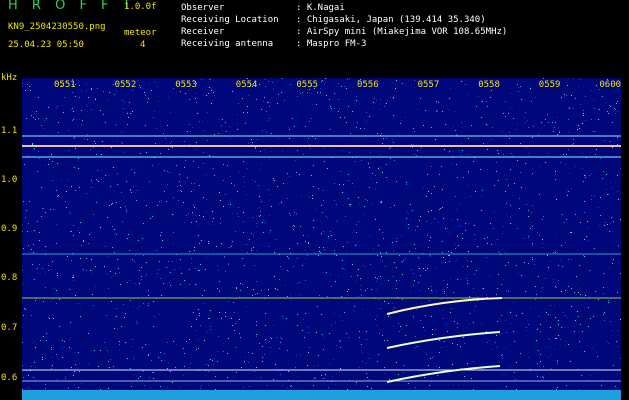 This screenshot has width=629, height=400. What do you see at coordinates (57, 27) in the screenshot?
I see `file-name: KN9_2504230550.png` at bounding box center [57, 27].